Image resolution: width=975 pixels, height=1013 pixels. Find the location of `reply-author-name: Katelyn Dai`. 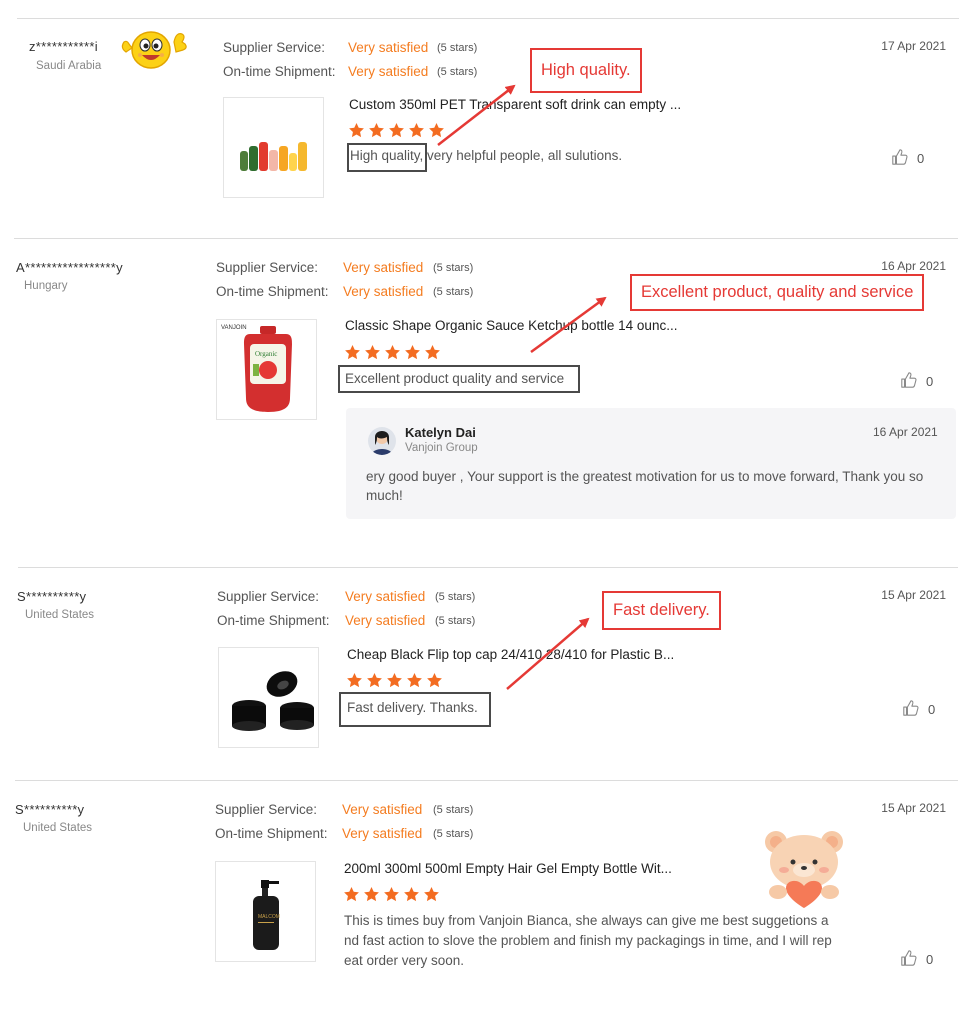

reply-author-name: Katelyn Dai is located at coordinates (440, 432).